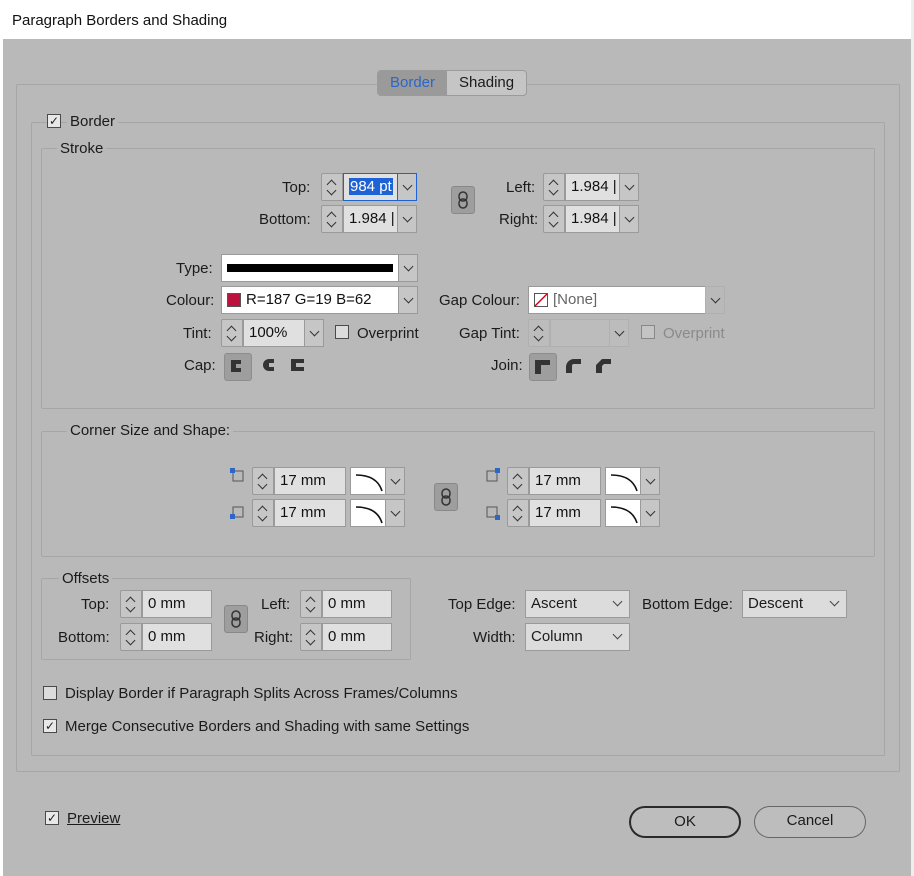  What do you see at coordinates (518, 481) in the screenshot?
I see `top-right-corner-stepper` at bounding box center [518, 481].